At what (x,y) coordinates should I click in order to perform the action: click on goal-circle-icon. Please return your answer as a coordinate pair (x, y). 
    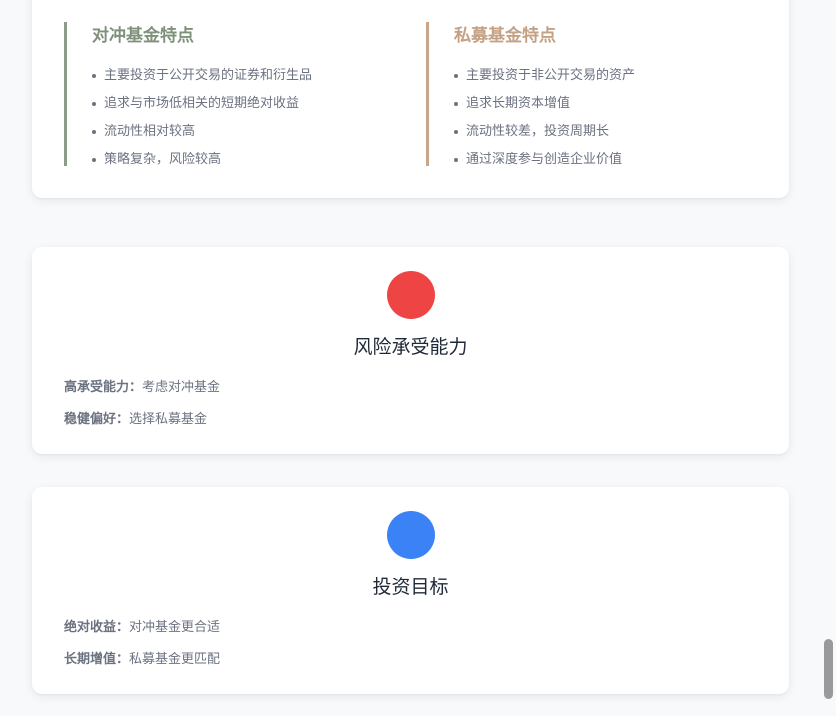
    Looking at the image, I should click on (411, 535).